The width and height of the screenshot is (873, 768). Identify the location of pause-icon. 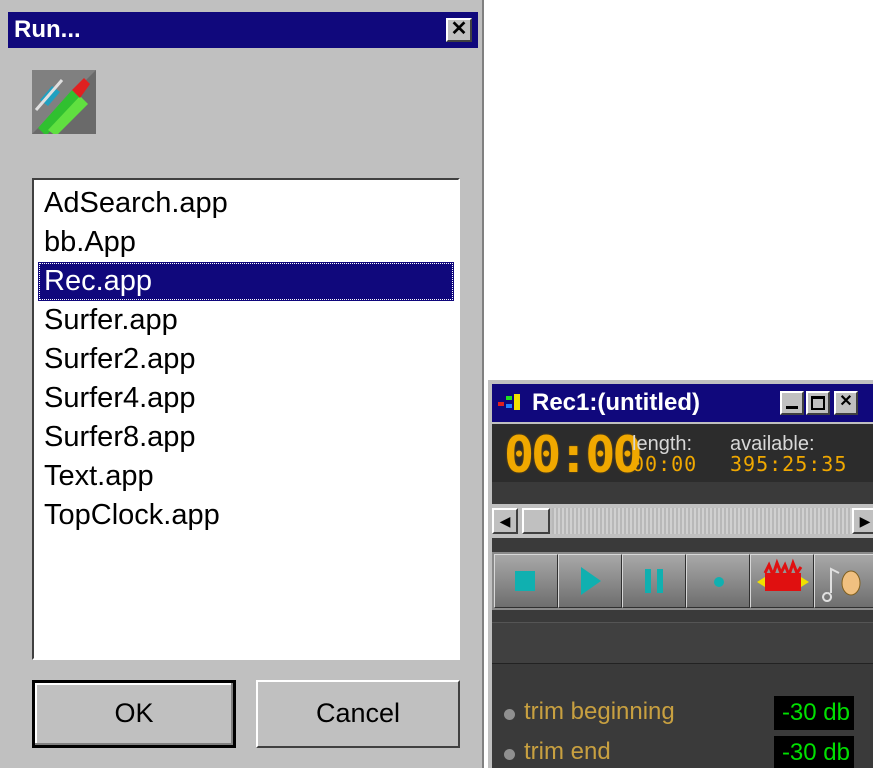
(654, 581).